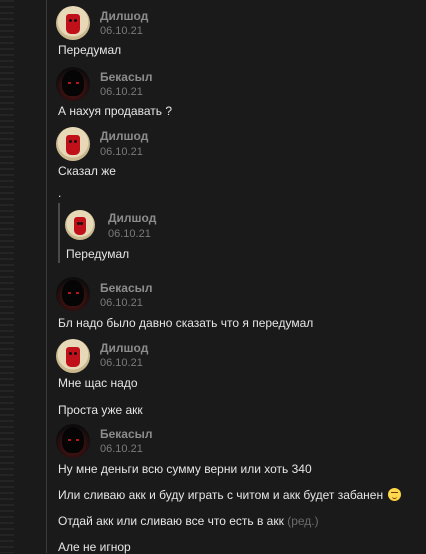  Describe the element at coordinates (98, 383) in the screenshot. I see `message-text: Мне щас надо` at that location.